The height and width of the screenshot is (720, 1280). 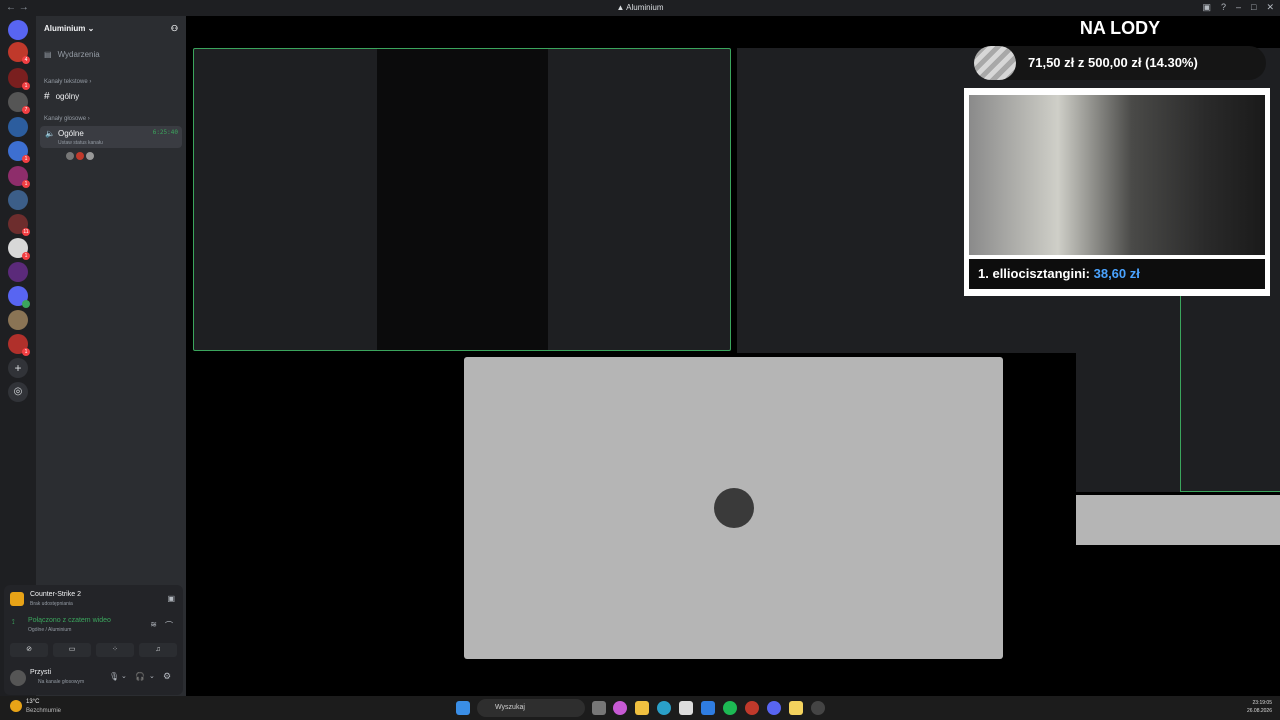 What do you see at coordinates (29, 650) in the screenshot?
I see `camera-off-button: ⊘` at bounding box center [29, 650].